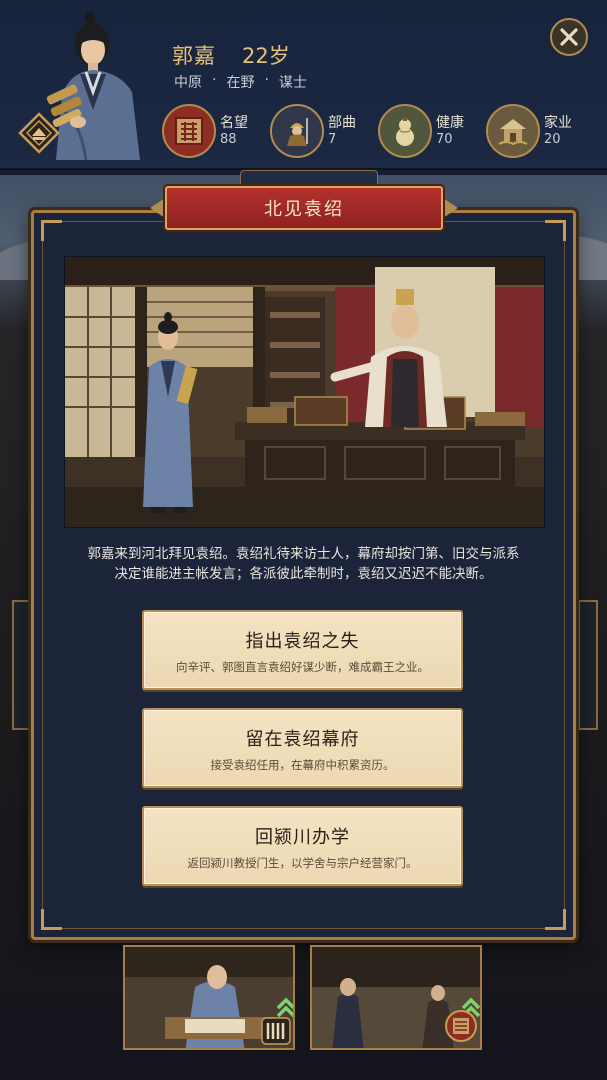 Image resolution: width=607 pixels, height=1080 pixels. I want to click on gourd-icon, so click(405, 131).